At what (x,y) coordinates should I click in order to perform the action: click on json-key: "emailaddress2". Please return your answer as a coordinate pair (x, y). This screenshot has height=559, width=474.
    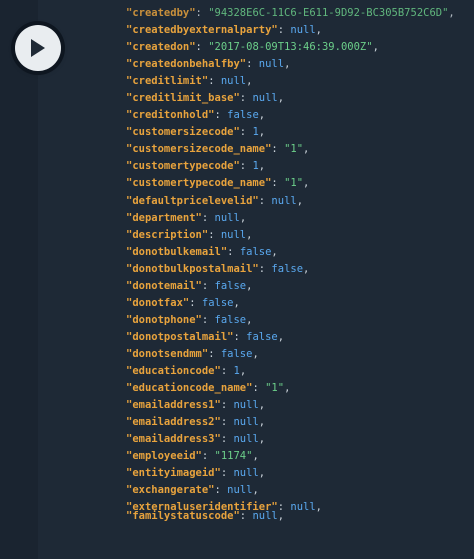
    Looking at the image, I should click on (173, 422).